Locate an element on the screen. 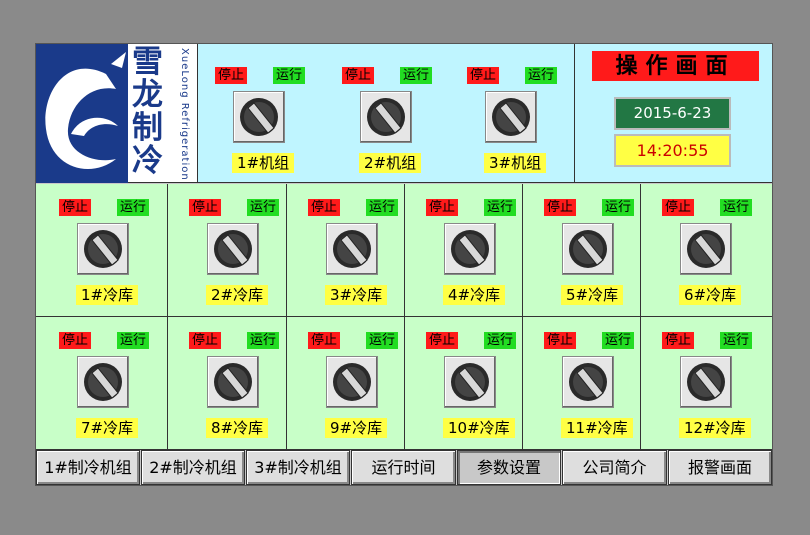 This screenshot has height=535, width=810. nav-button: 参数设置 is located at coordinates (509, 467).